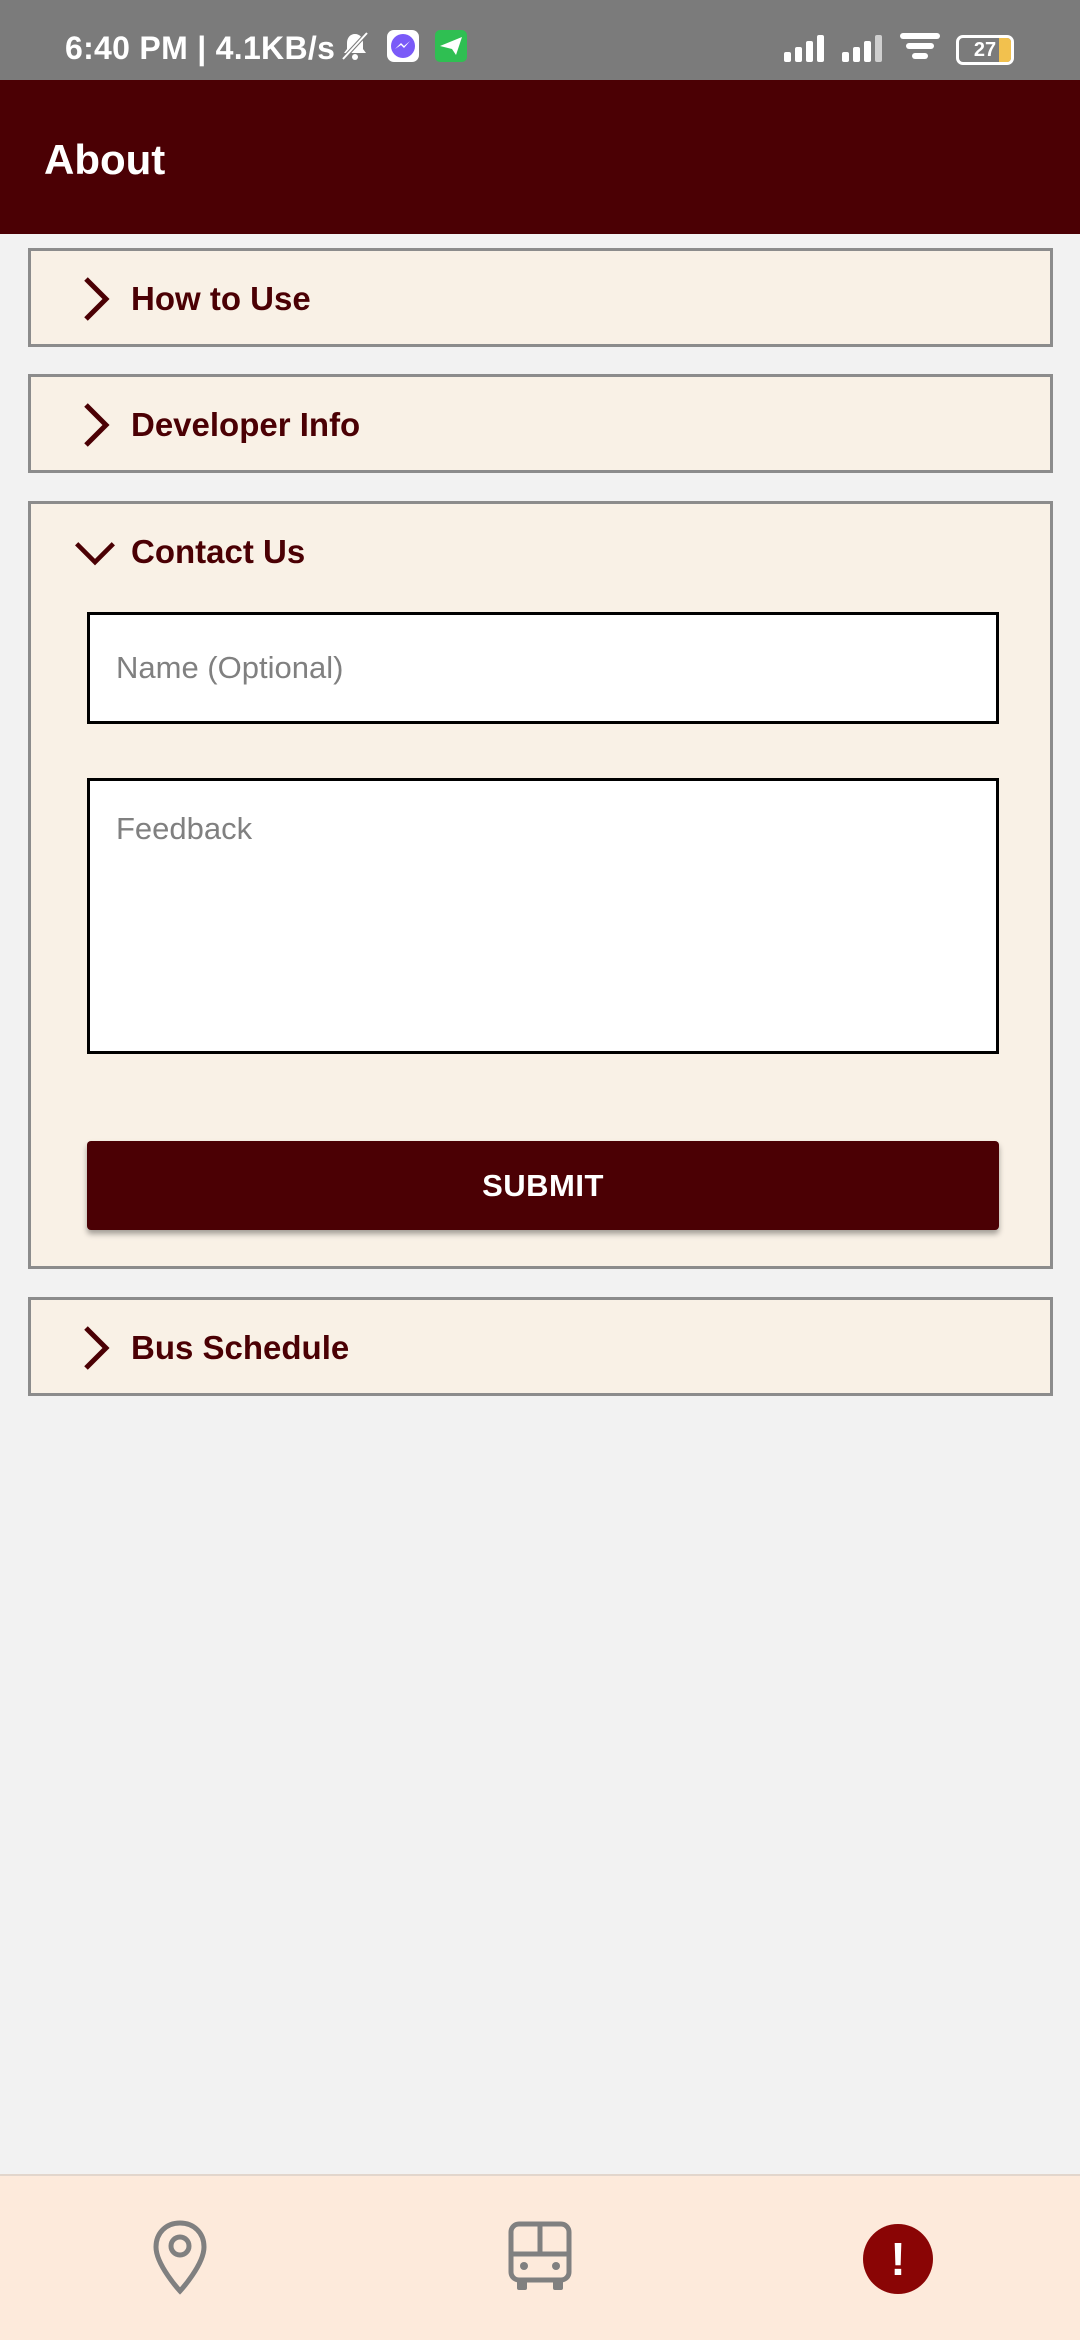 This screenshot has width=1080, height=2340. I want to click on status-time: 6:40 PM | 4.1KB/s, so click(200, 48).